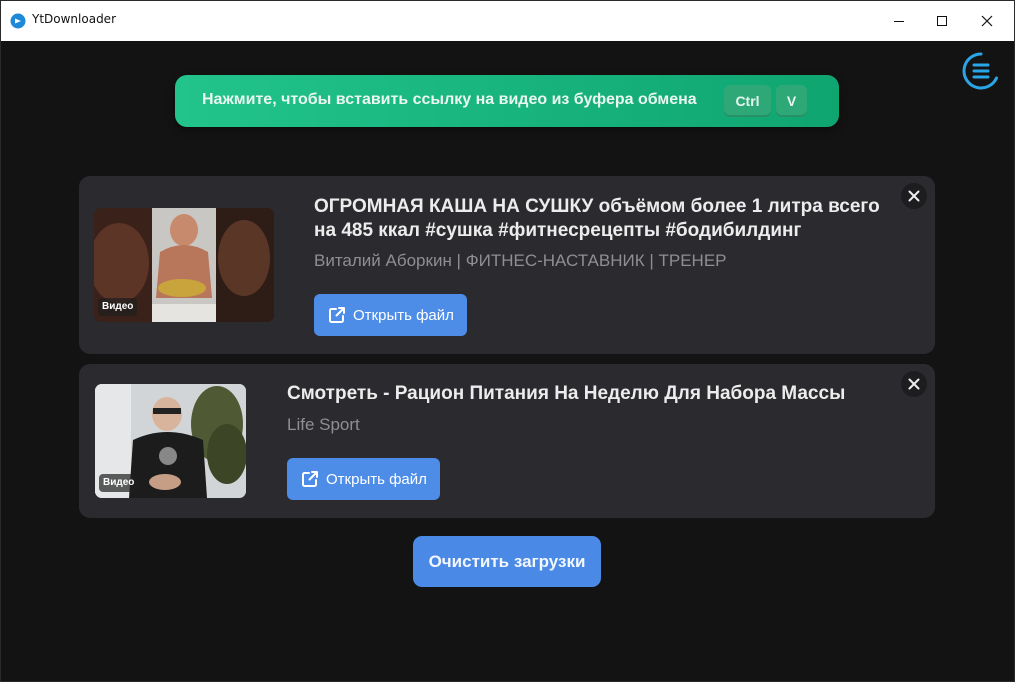  I want to click on video-author: Life Sport, so click(323, 424).